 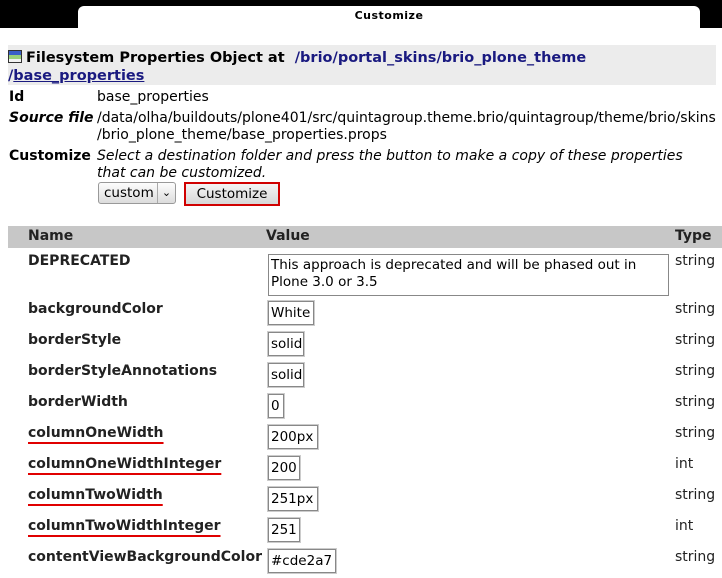 I want to click on destination-folder-select: custom ⌄, so click(x=137, y=193).